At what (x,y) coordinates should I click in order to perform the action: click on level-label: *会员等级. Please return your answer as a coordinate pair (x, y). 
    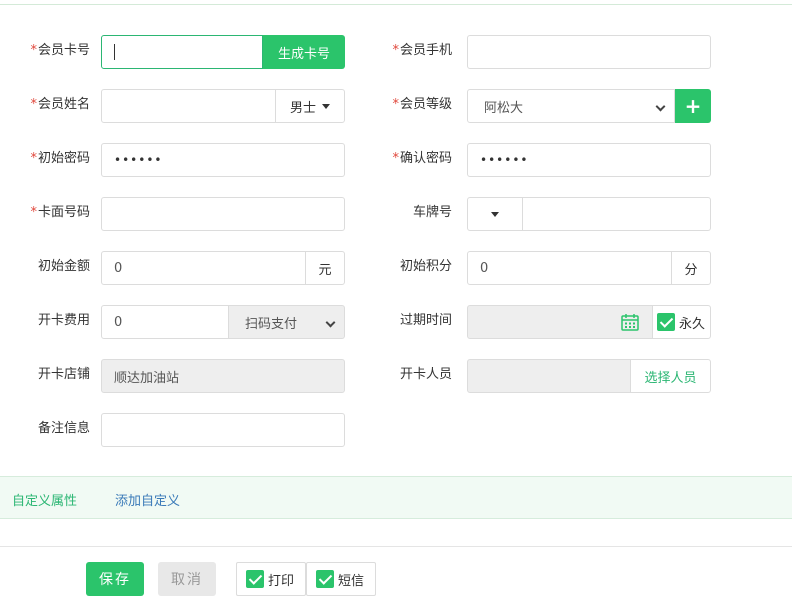
    Looking at the image, I should click on (407, 105).